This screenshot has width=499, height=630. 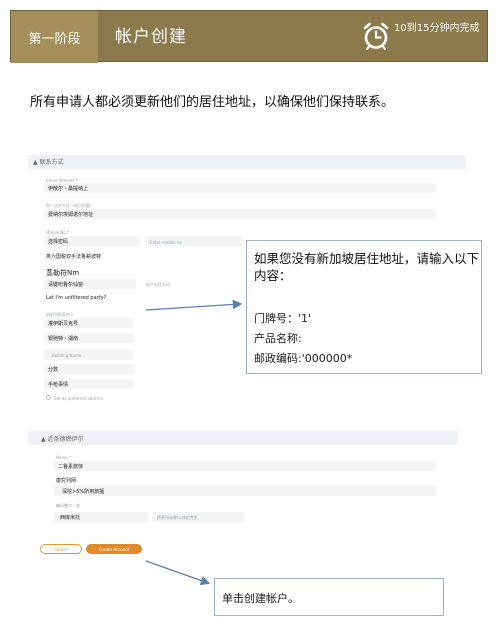 I want to click on address-callout-line3: 邮政编码:'000000*, so click(x=303, y=358).